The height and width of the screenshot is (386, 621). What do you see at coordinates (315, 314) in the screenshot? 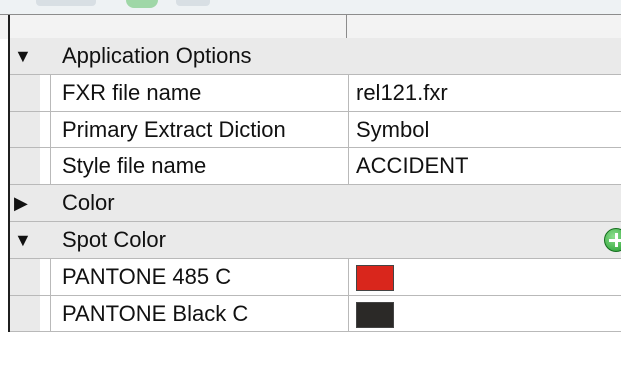
I see `property-row-pantone-black-c: PANTONE Black C` at bounding box center [315, 314].